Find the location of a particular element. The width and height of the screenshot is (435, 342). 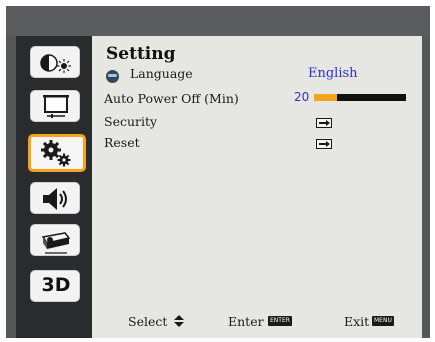

enter-key-badge: ENTER is located at coordinates (280, 321).